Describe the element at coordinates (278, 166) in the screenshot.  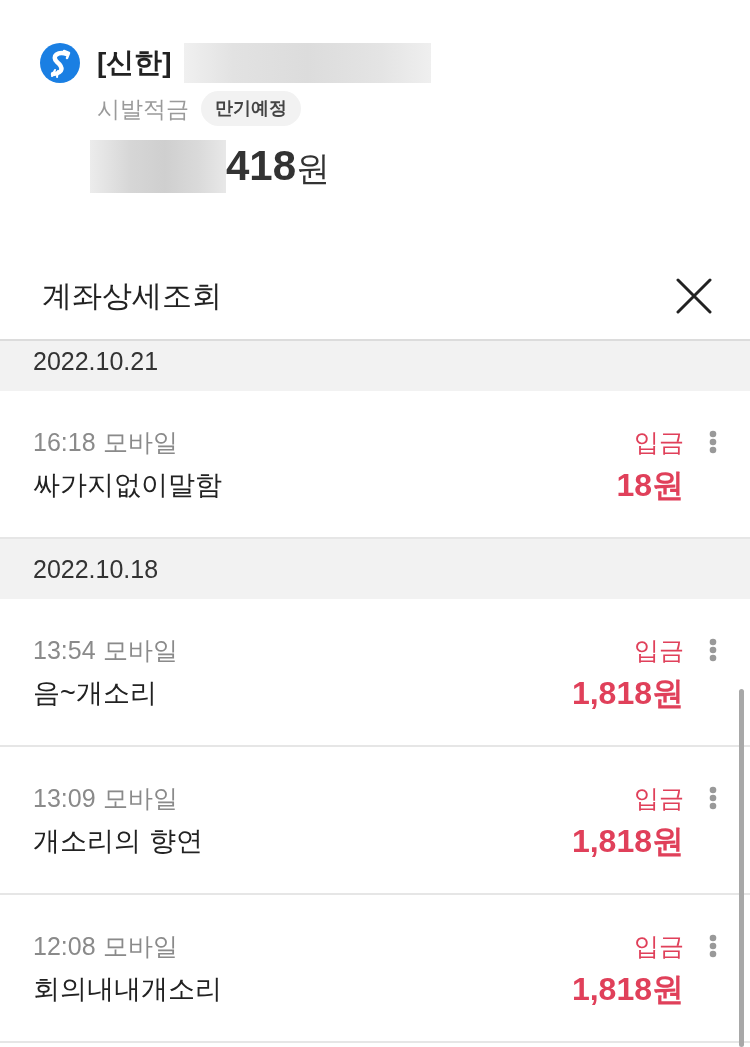
I see `balance-amount: 418원` at that location.